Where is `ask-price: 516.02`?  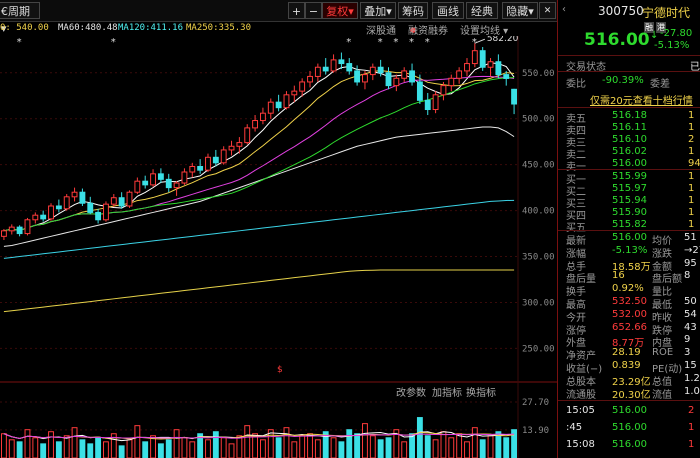
ask-price: 516.02 is located at coordinates (629, 151).